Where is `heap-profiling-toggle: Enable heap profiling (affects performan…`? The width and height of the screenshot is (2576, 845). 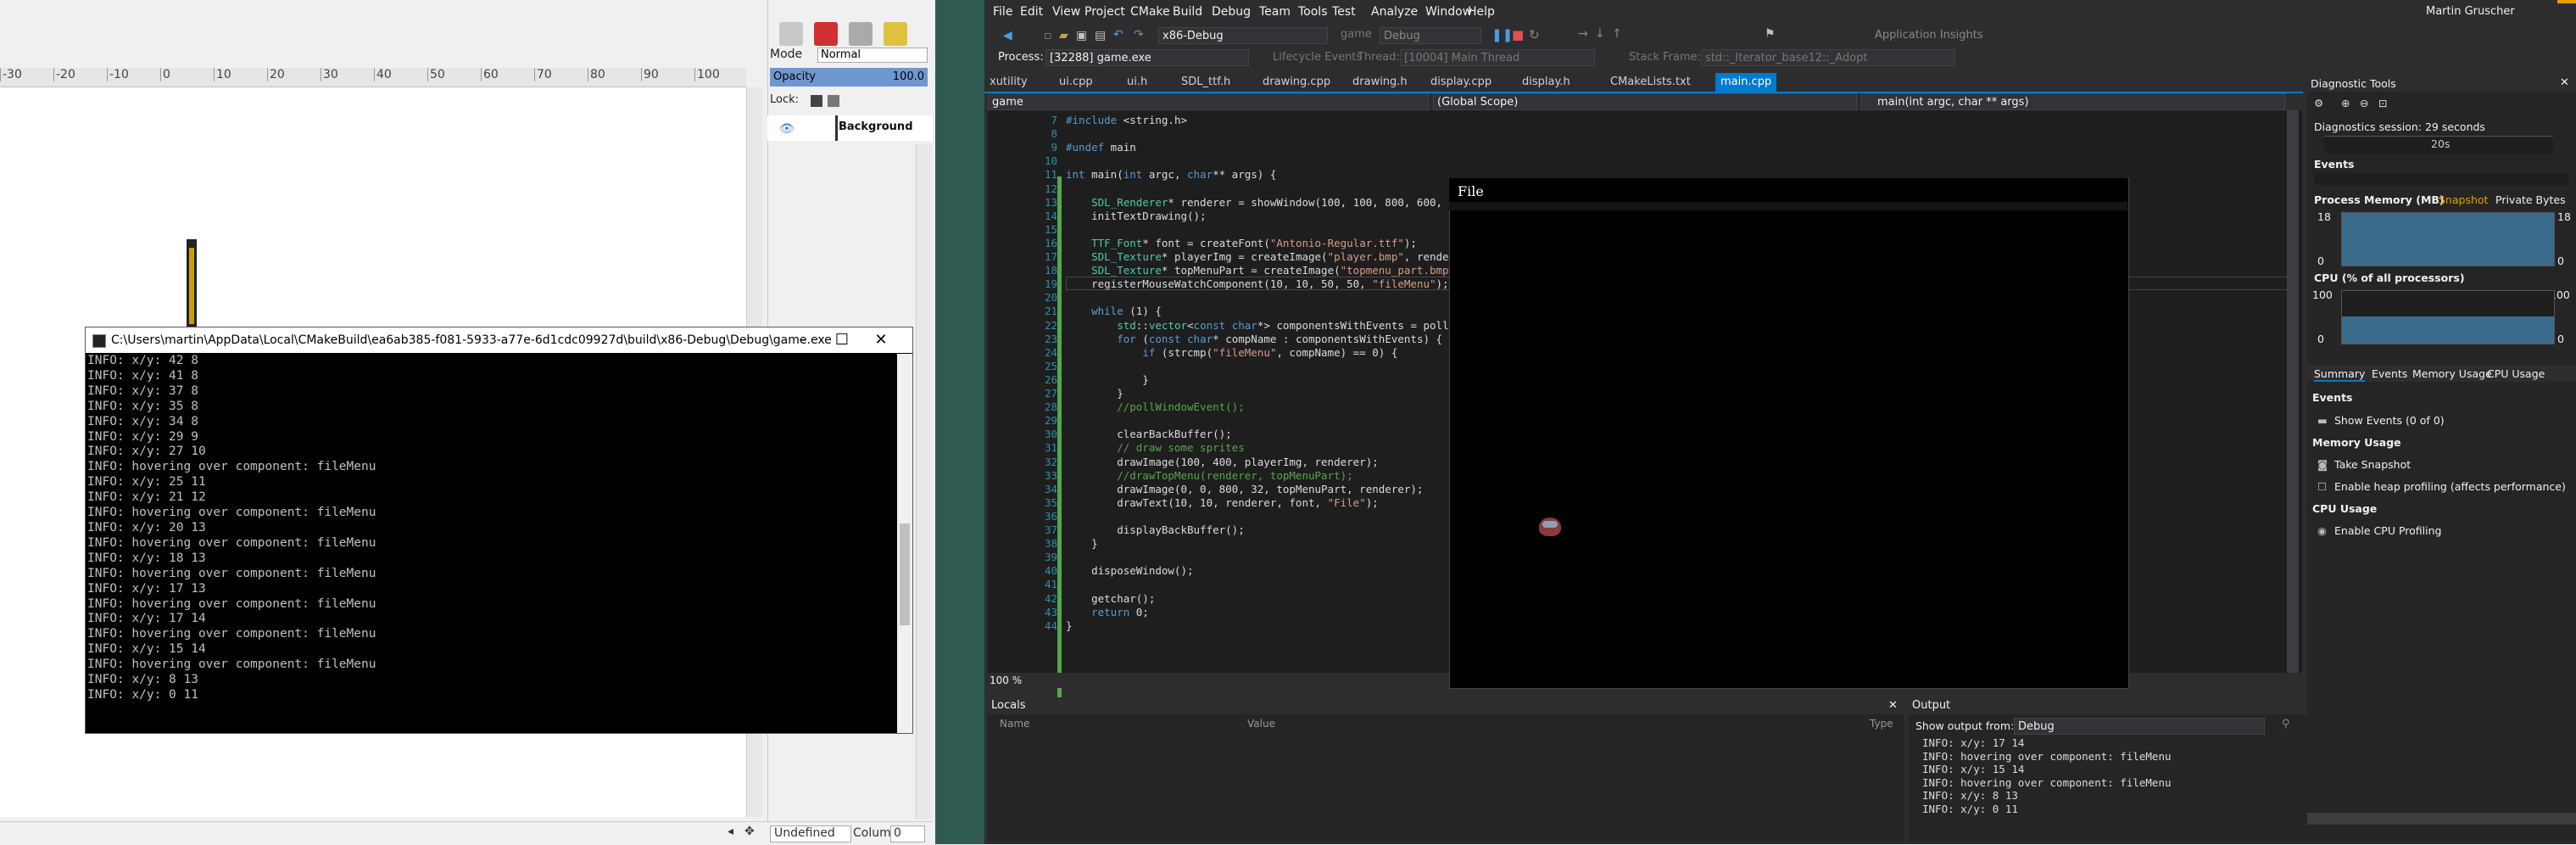
heap-profiling-toggle: Enable heap profiling (affects performan… is located at coordinates (2450, 486).